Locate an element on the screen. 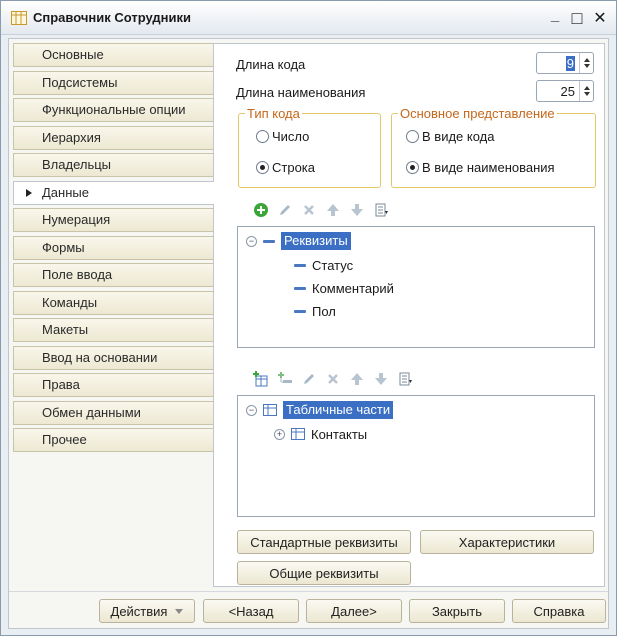 This screenshot has width=617, height=636. attributes-toolbar is located at coordinates (321, 210).